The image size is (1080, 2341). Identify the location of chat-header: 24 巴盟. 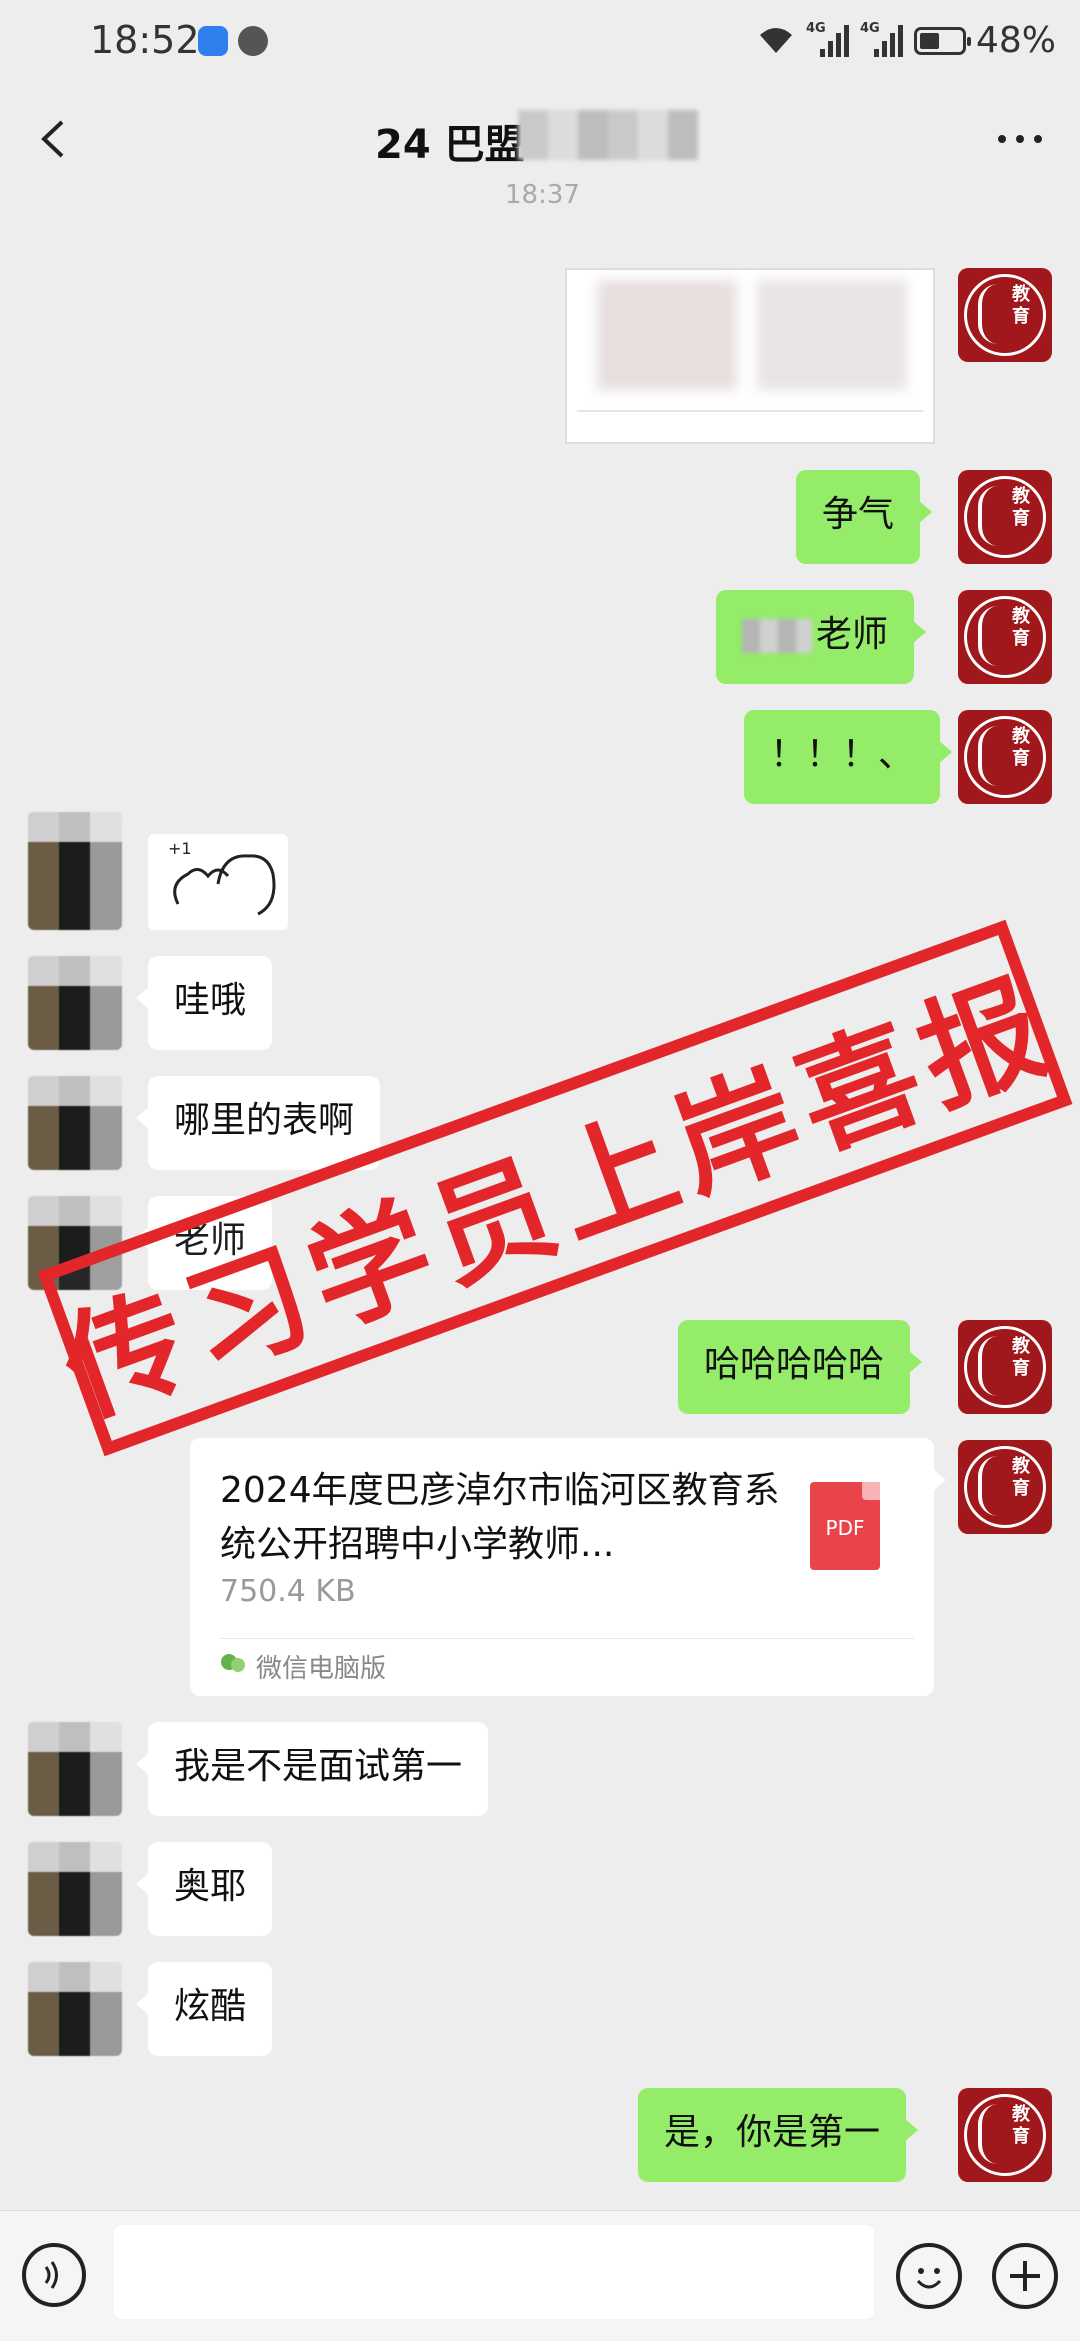
(540, 138).